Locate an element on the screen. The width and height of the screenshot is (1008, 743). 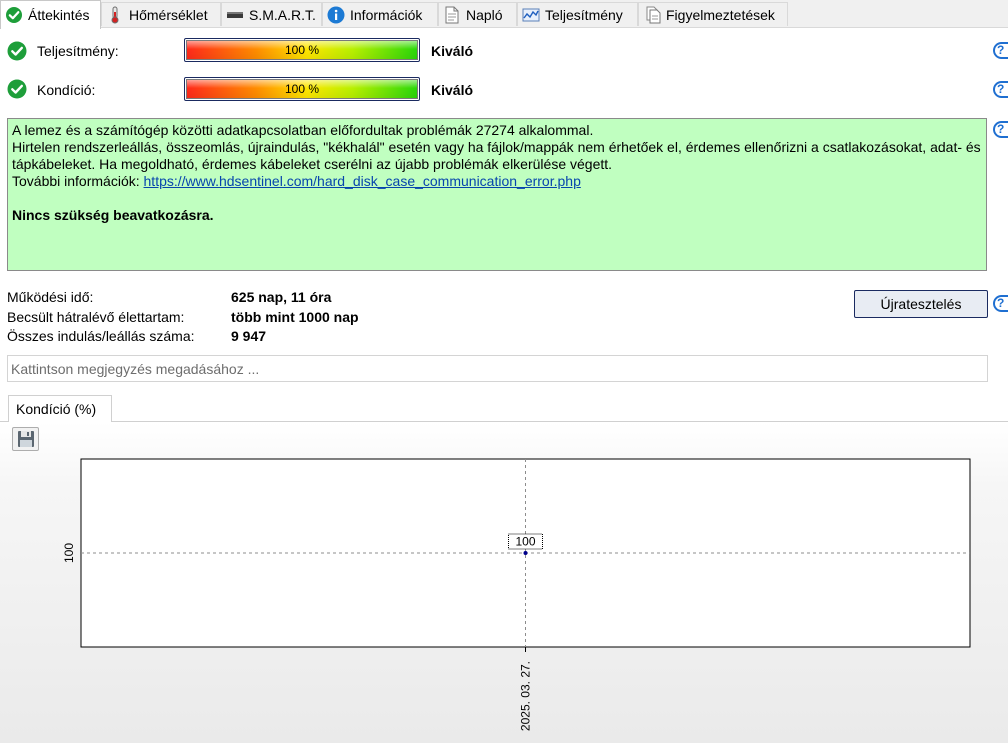
health-rating: Kiváló is located at coordinates (452, 90).